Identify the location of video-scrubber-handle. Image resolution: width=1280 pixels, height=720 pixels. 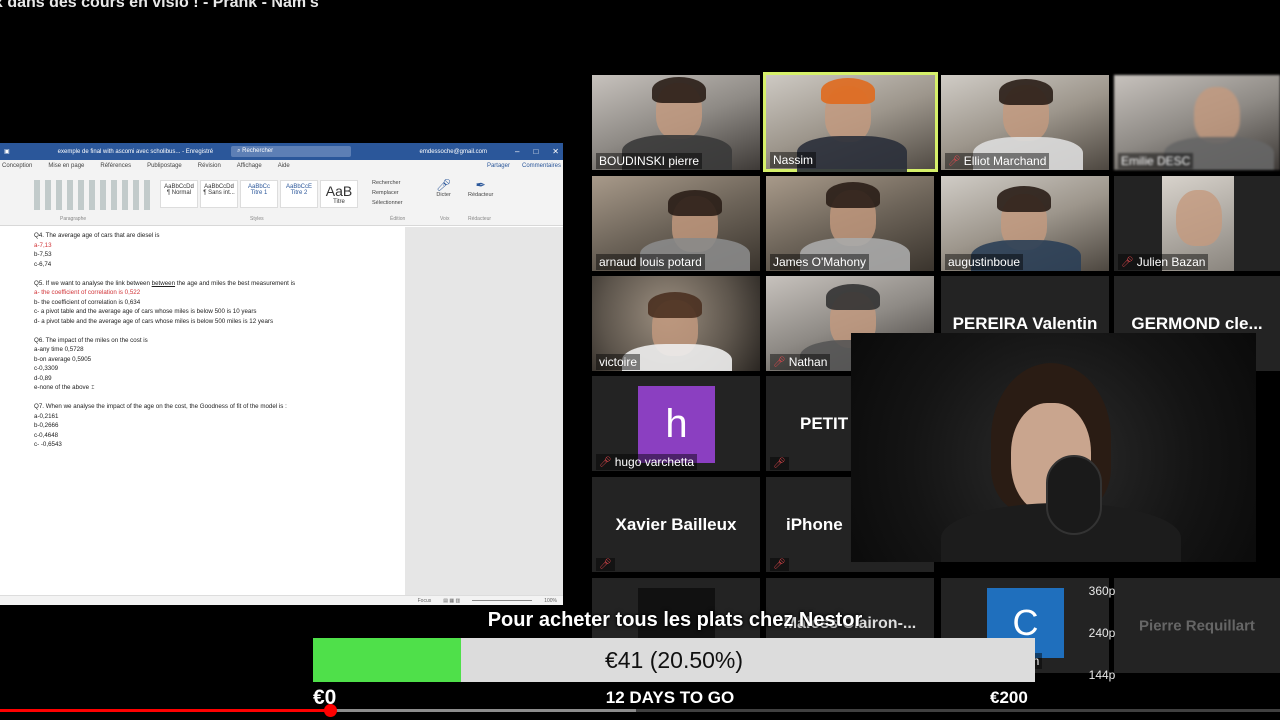
(331, 710).